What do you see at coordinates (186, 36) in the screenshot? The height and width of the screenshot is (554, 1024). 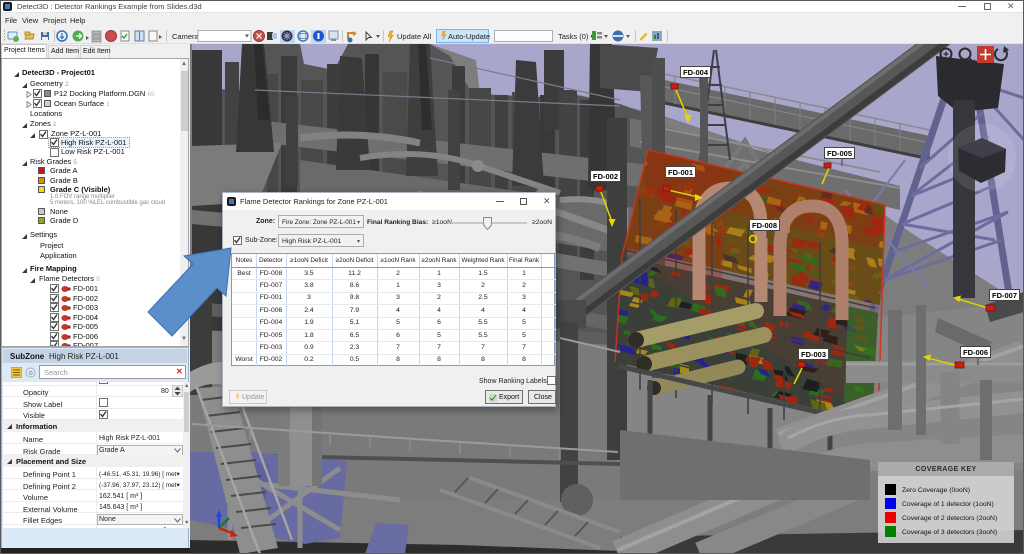 I see `svg-text: Camera:` at bounding box center [186, 36].